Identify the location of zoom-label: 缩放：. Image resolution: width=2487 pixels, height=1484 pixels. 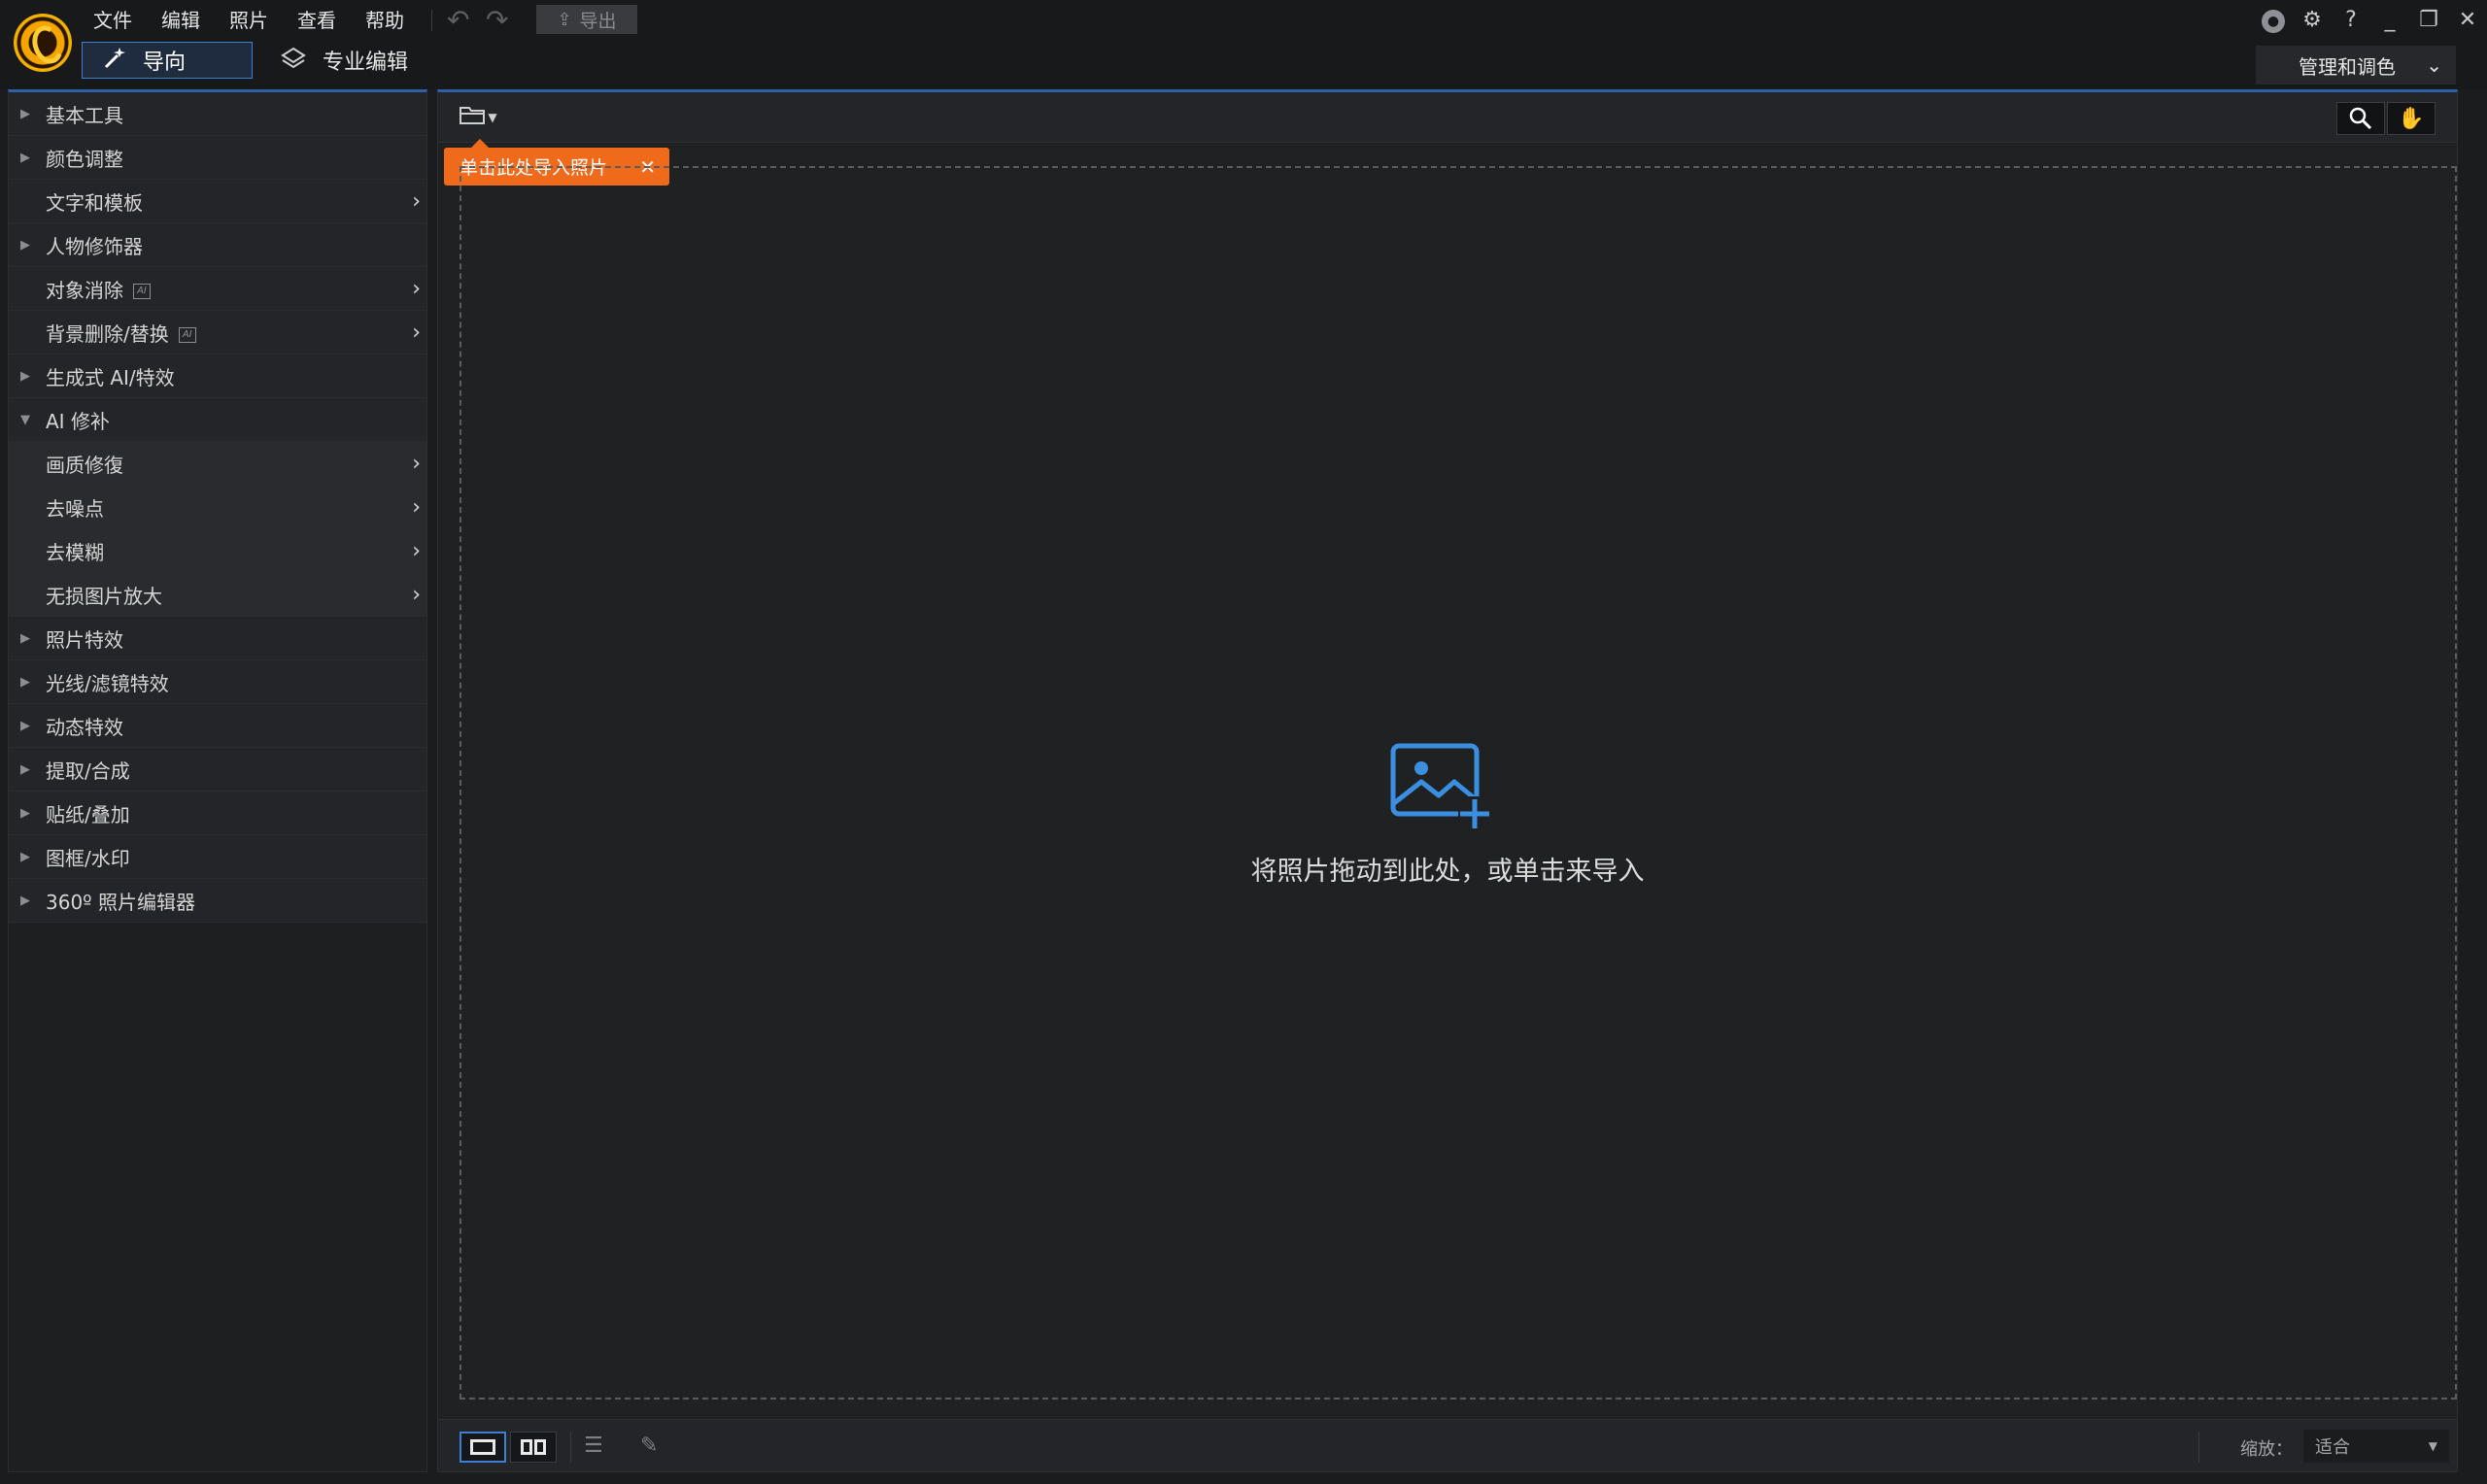
(2266, 1449).